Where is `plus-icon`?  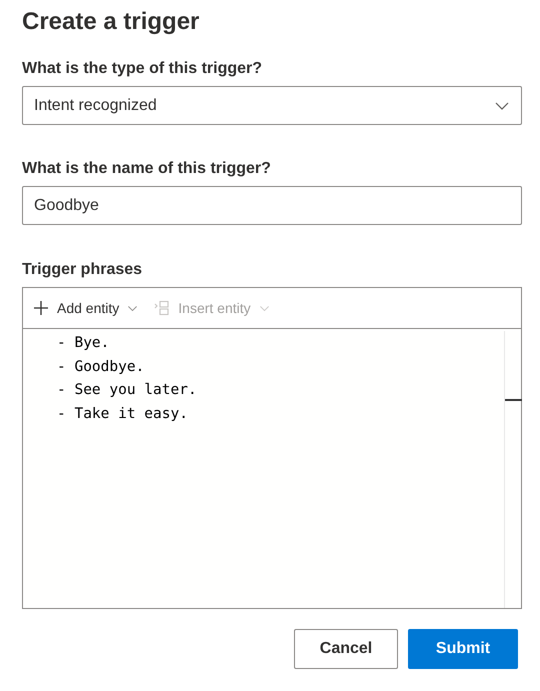
plus-icon is located at coordinates (41, 308).